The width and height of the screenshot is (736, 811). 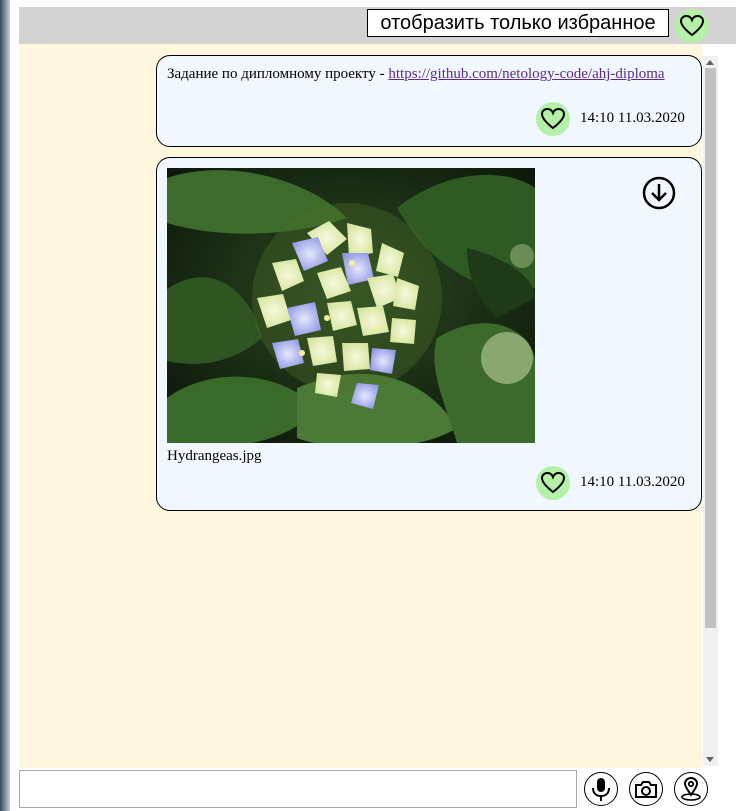 I want to click on top-bar: отобразить только избранное, so click(x=377, y=25).